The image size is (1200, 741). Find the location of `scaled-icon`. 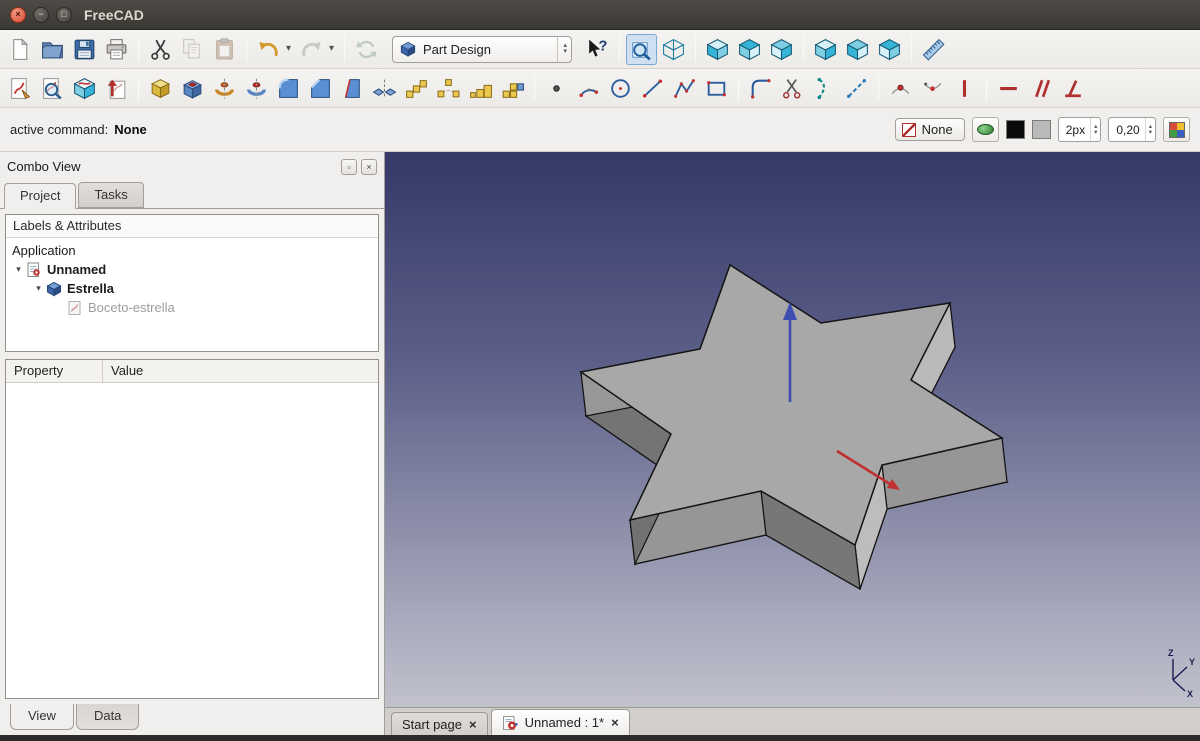

scaled-icon is located at coordinates (480, 88).